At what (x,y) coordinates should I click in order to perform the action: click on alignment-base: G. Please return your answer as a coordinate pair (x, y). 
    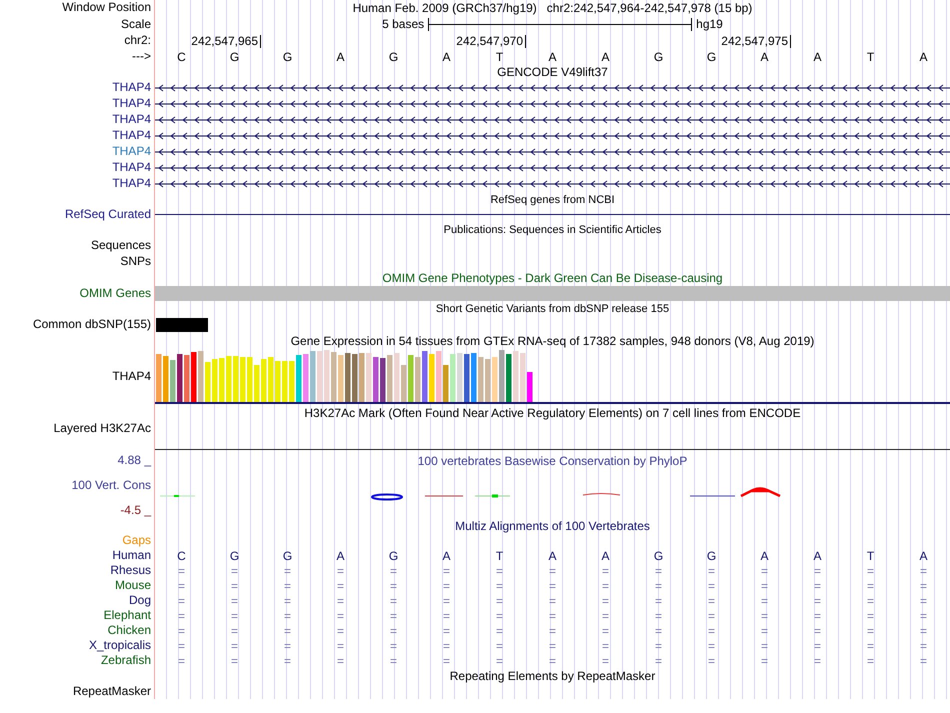
    Looking at the image, I should click on (711, 555).